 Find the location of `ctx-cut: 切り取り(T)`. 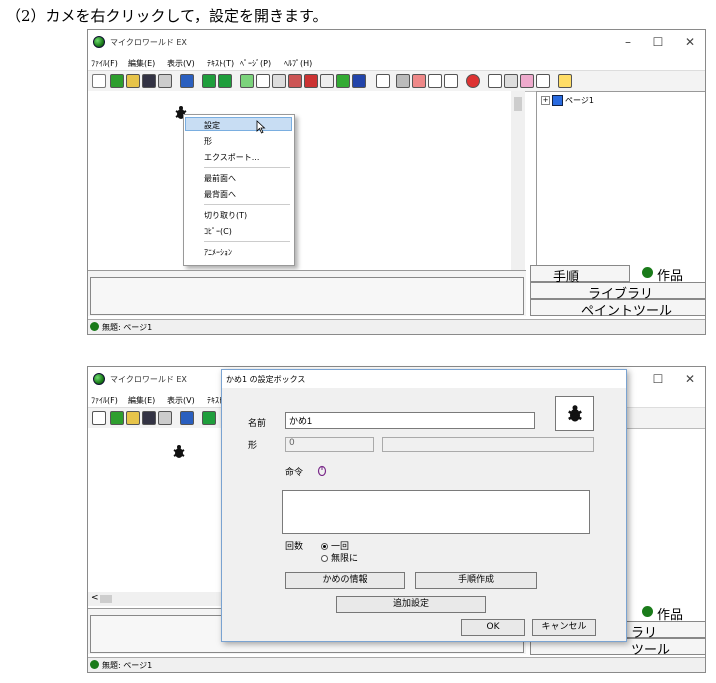

ctx-cut: 切り取り(T) is located at coordinates (225, 215).